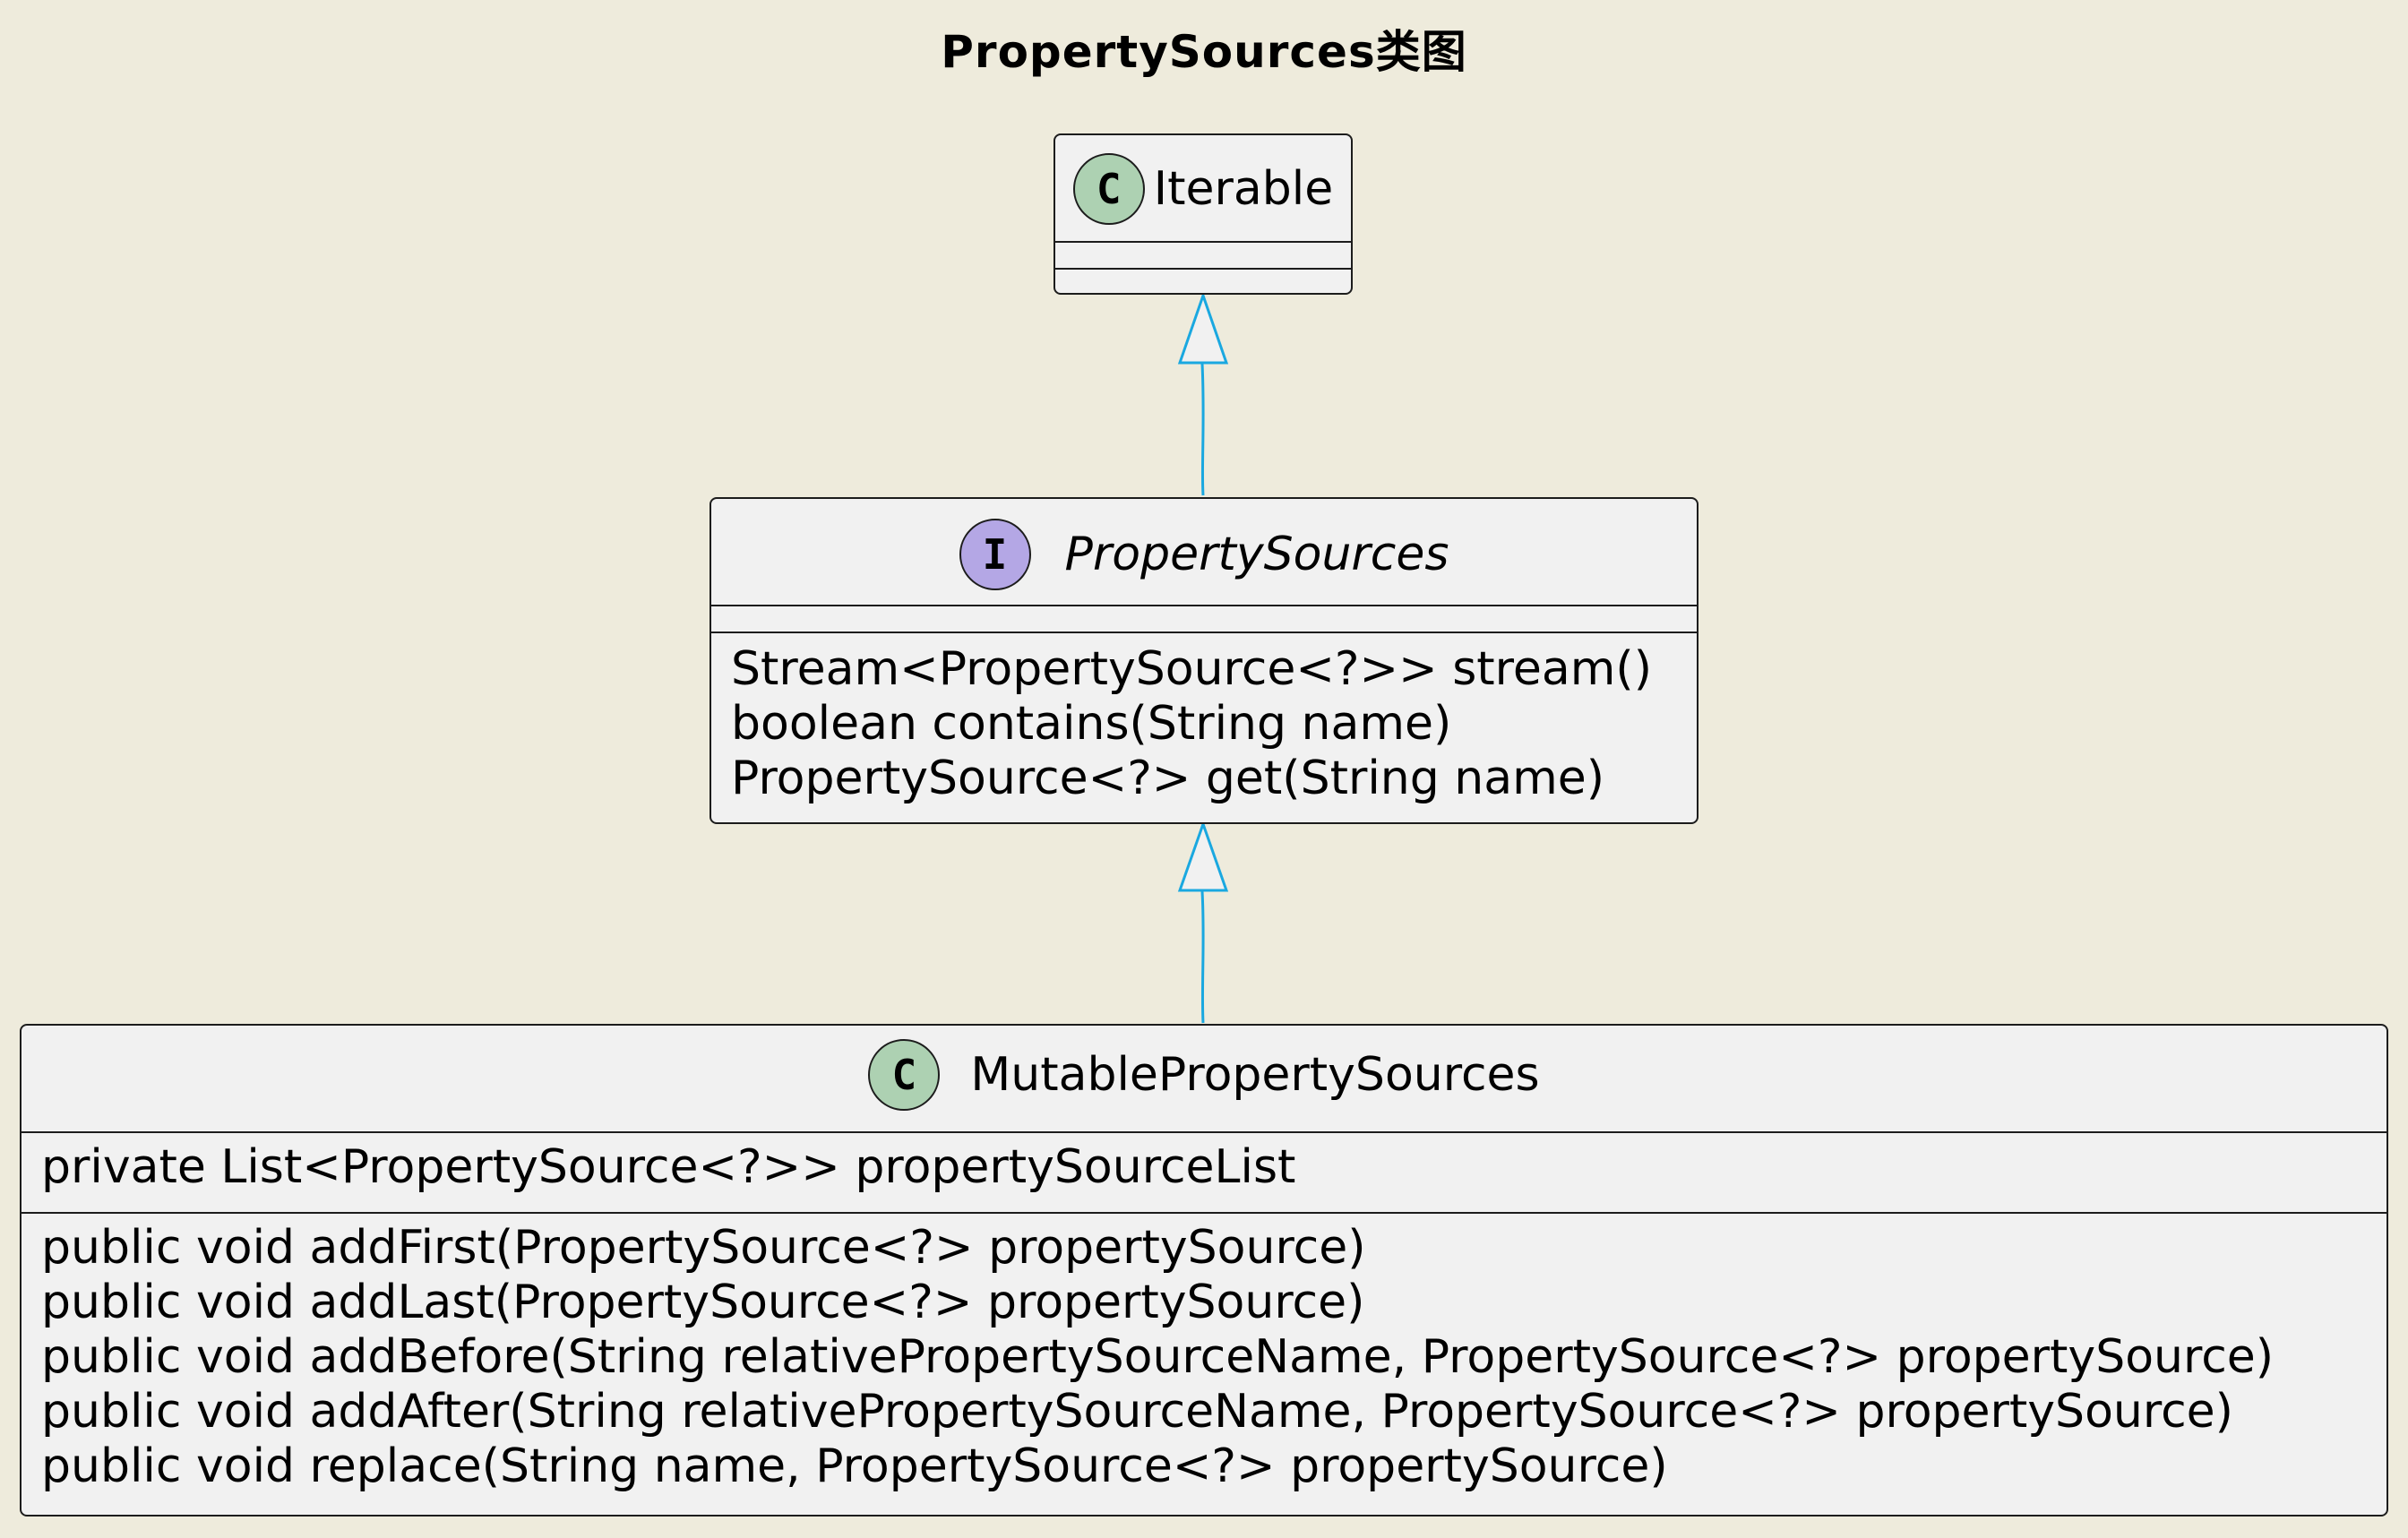  Describe the element at coordinates (1203, 393) in the screenshot. I see `generalization-arrow-propertysources-iterable` at that location.